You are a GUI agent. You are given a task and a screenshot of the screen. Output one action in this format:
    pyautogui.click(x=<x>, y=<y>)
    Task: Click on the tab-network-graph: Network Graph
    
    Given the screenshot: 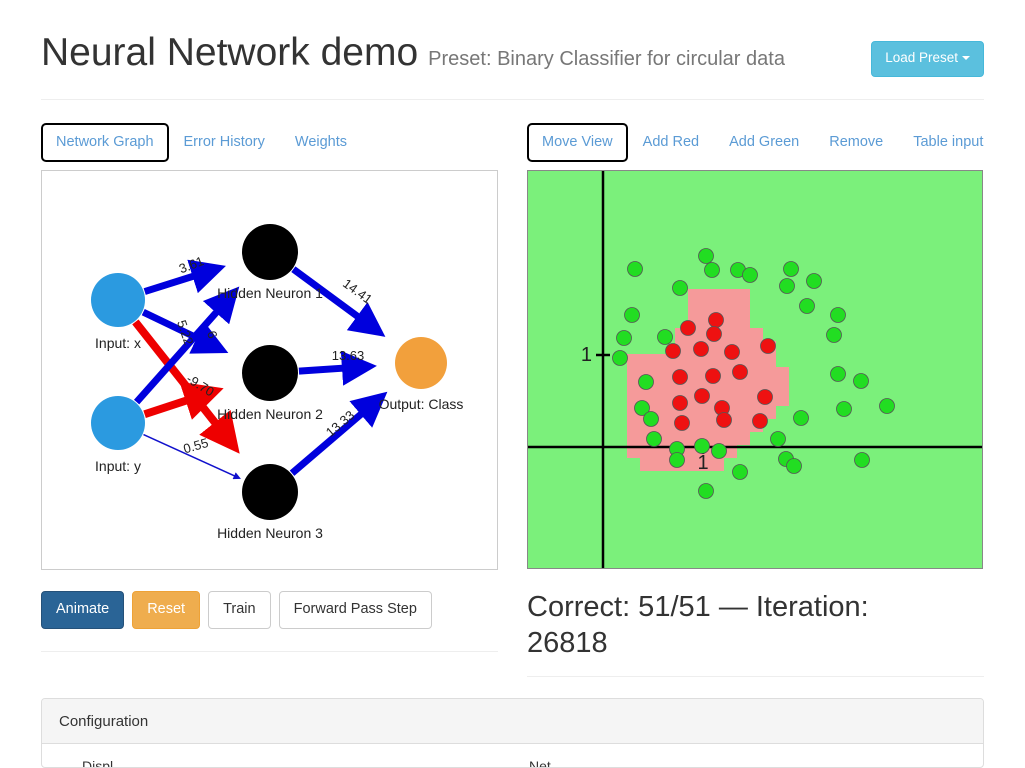 What is the action you would take?
    pyautogui.click(x=105, y=143)
    